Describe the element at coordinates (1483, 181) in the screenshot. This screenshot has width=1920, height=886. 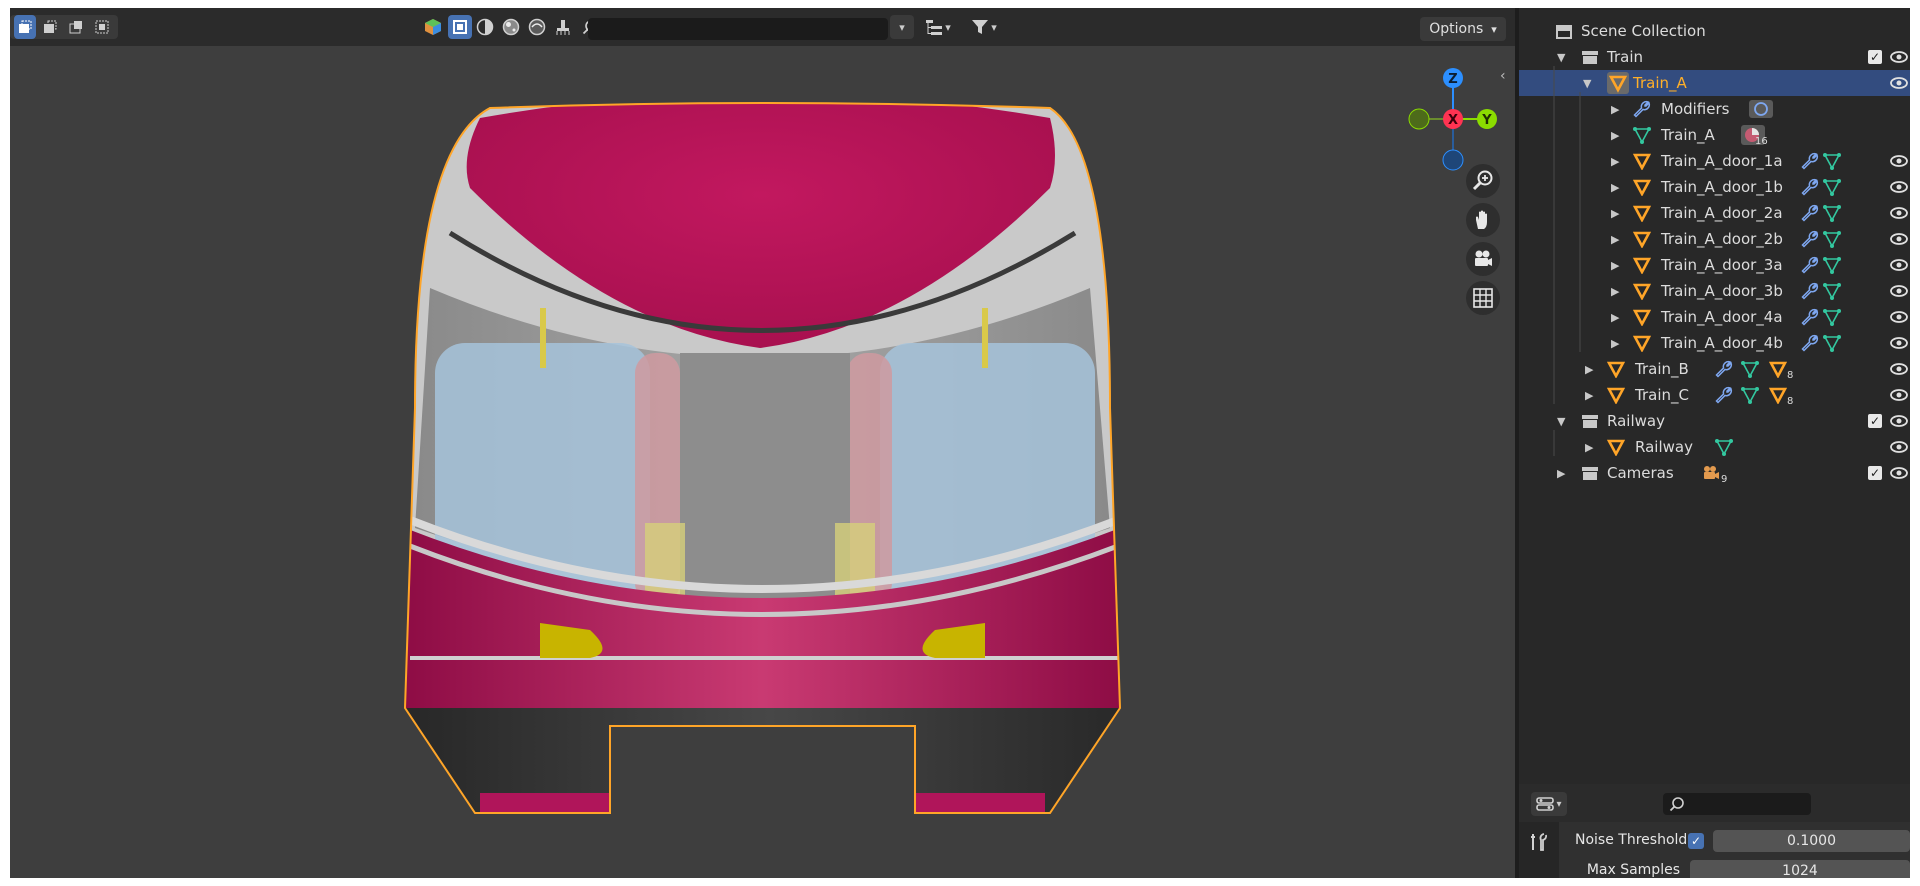
I see `zoom-button` at that location.